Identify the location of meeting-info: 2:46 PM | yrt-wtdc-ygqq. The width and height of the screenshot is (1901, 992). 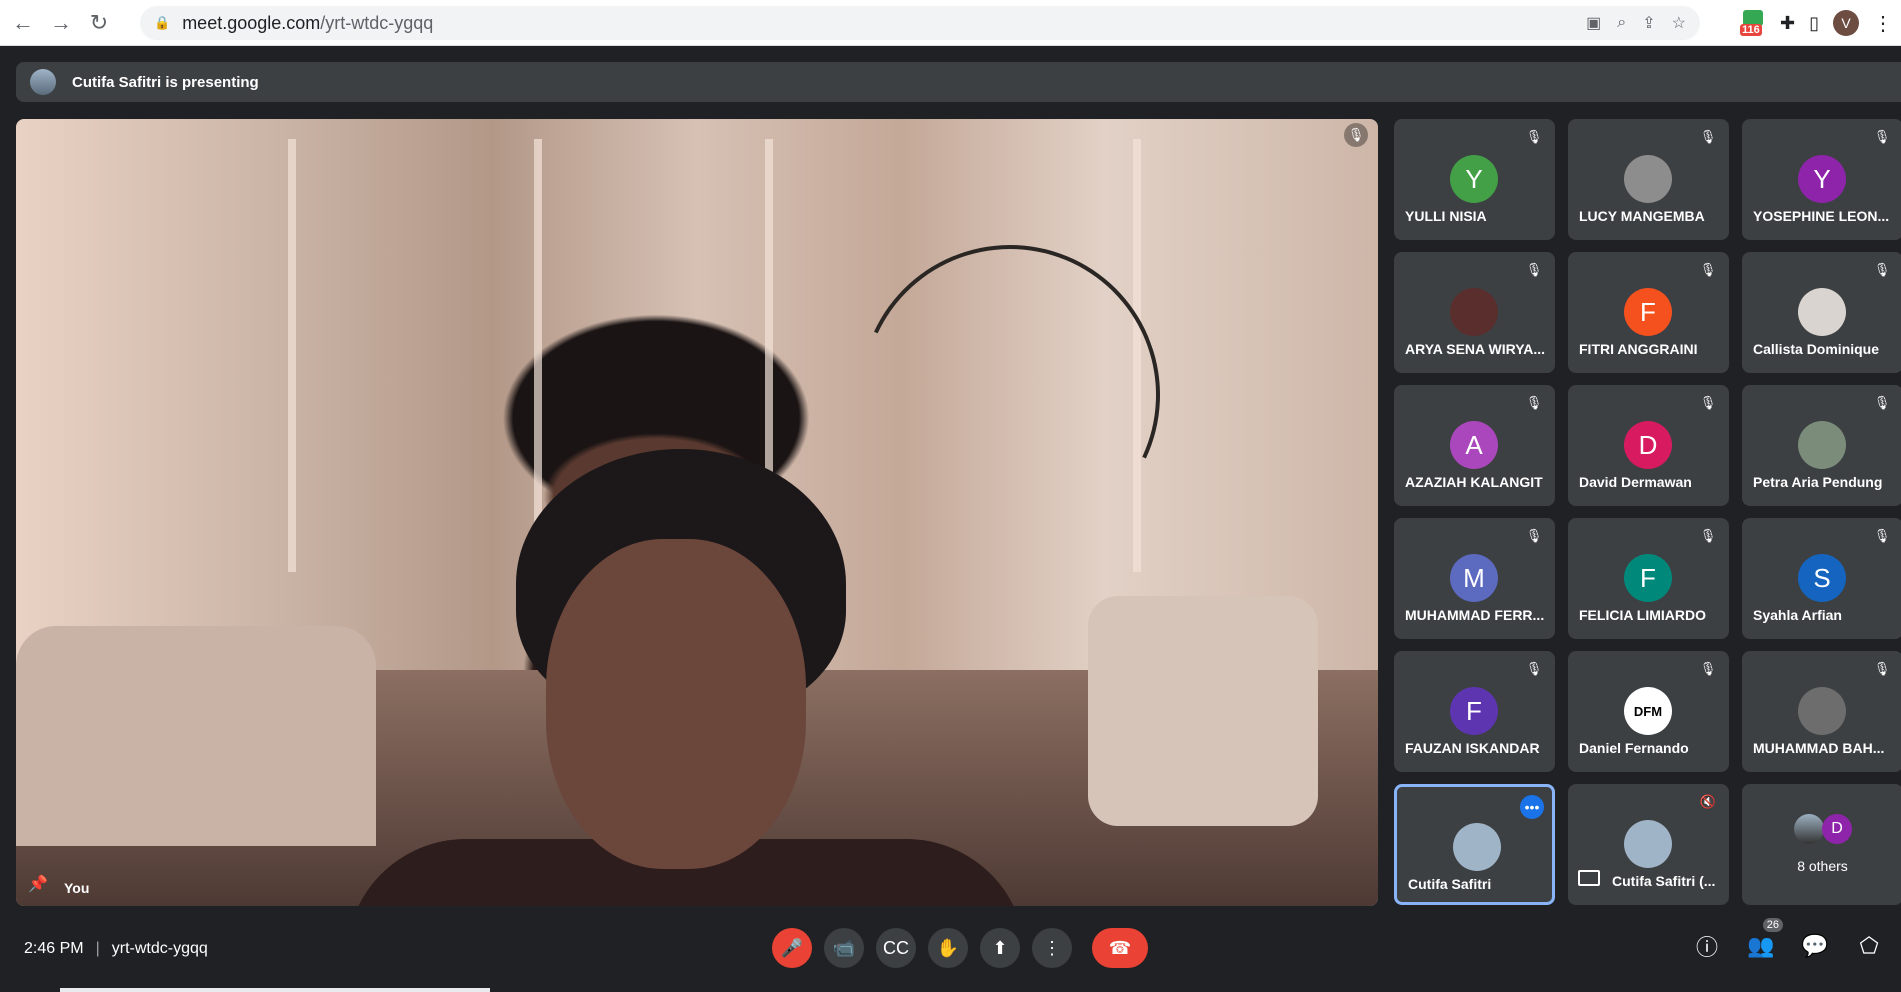
(116, 948).